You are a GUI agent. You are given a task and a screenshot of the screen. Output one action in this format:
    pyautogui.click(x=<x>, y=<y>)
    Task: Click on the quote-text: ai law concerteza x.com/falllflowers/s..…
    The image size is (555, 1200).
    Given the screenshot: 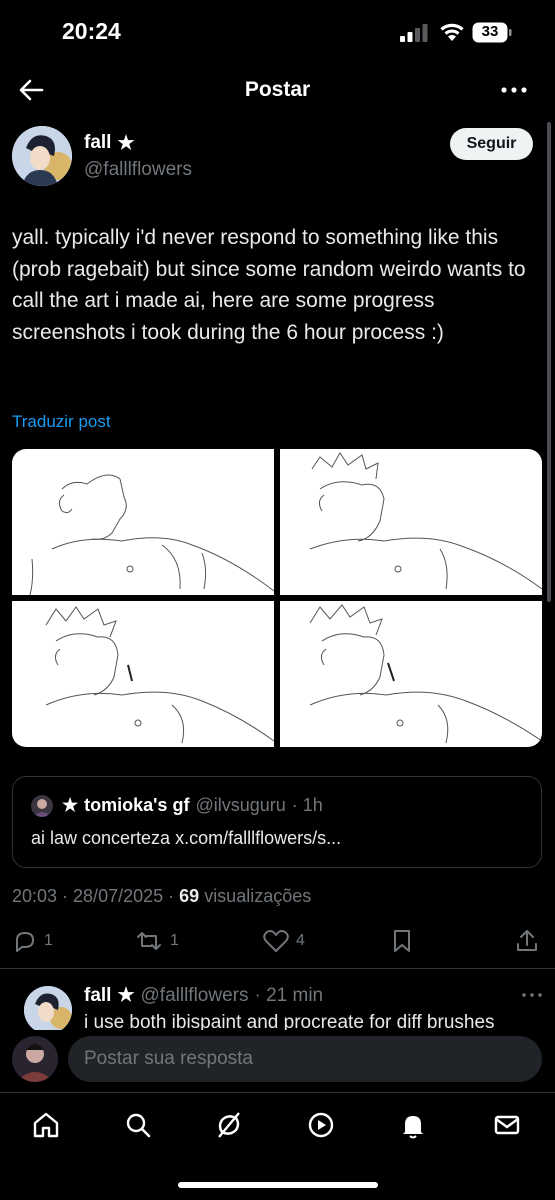 What is the action you would take?
    pyautogui.click(x=186, y=838)
    